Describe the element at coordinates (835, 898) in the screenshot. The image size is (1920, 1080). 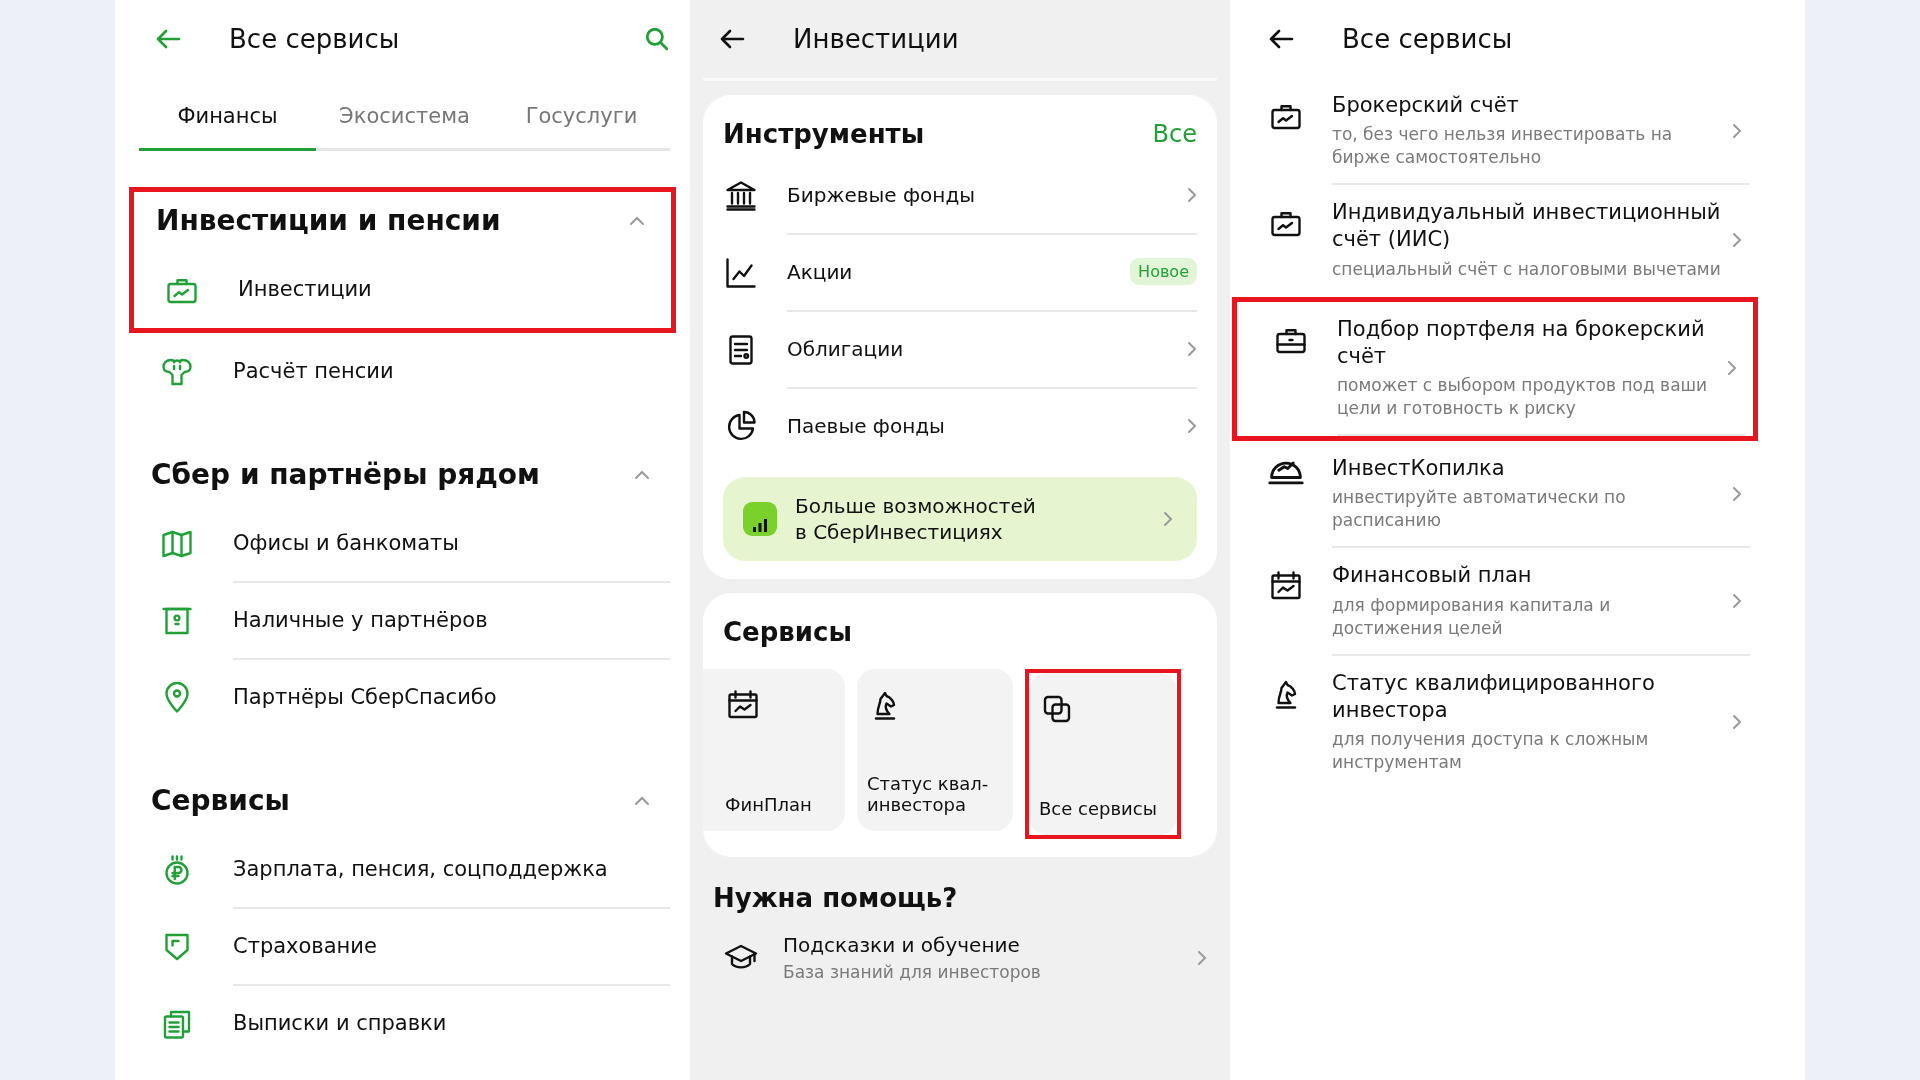
I see `section-heading: Нужна помощь?` at that location.